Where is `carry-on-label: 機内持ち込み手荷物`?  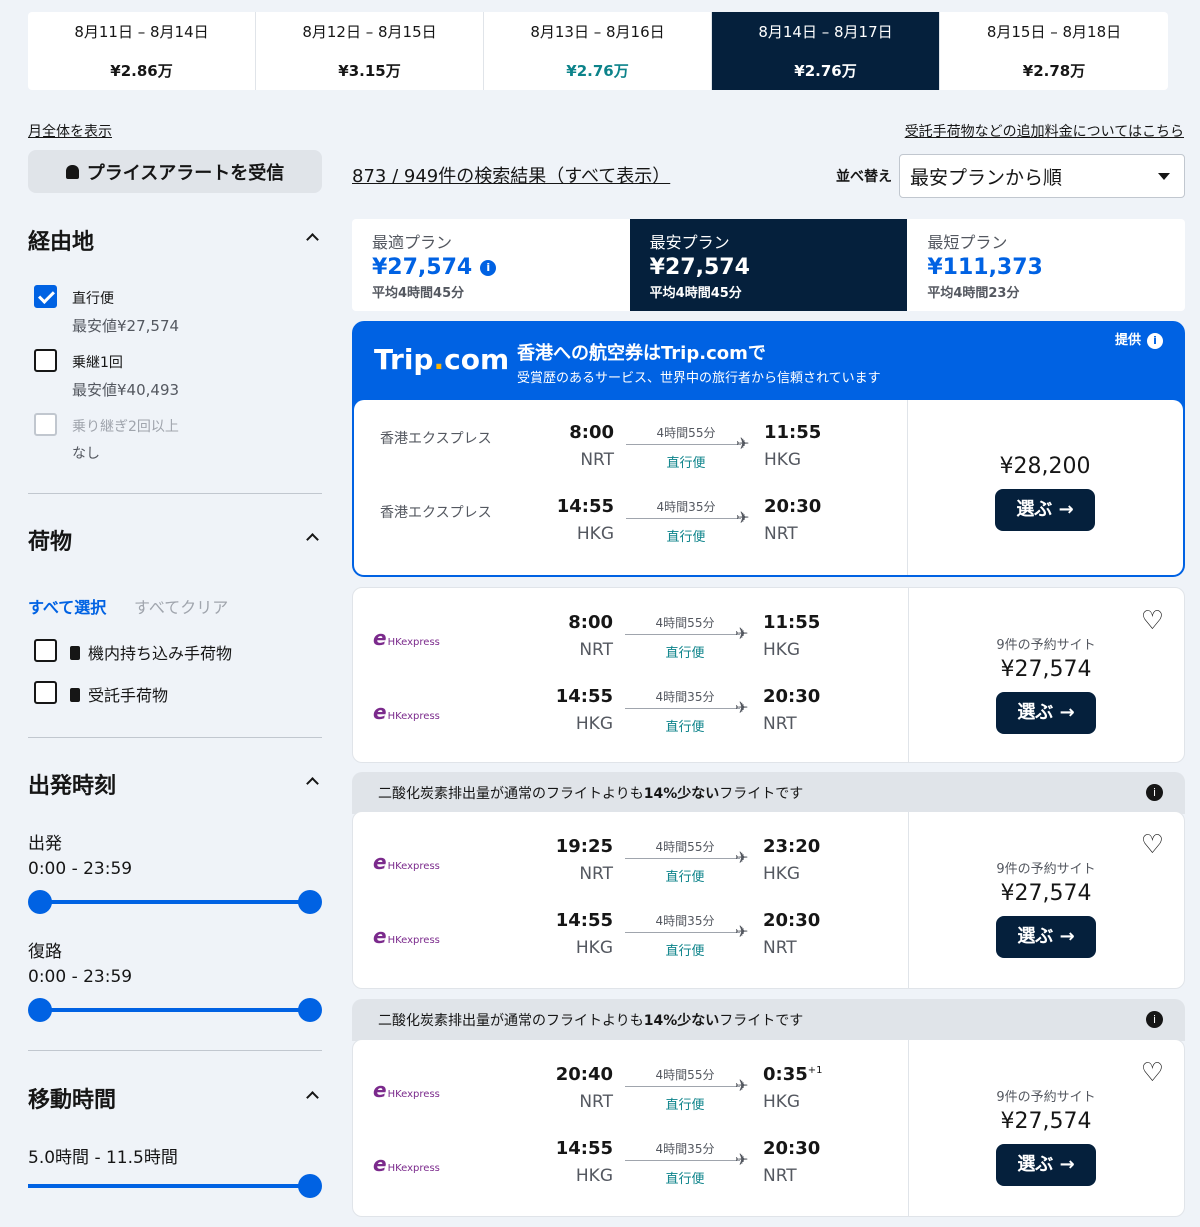 carry-on-label: 機内持ち込み手荷物 is located at coordinates (151, 652).